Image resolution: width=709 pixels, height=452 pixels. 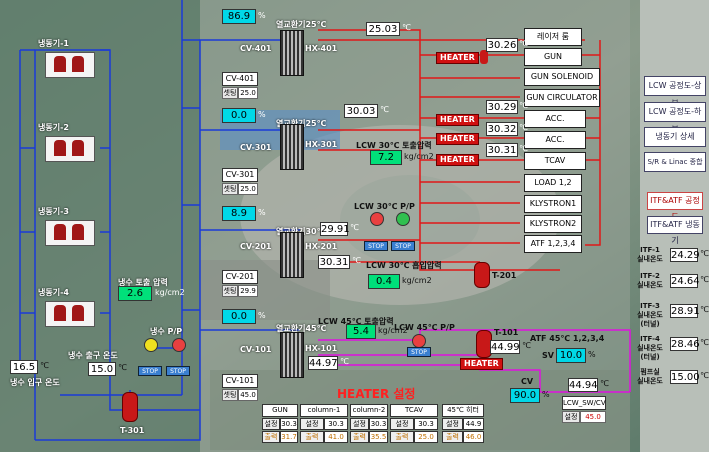 I want to click on lcw45-cv-label: CV, so click(x=527, y=381).